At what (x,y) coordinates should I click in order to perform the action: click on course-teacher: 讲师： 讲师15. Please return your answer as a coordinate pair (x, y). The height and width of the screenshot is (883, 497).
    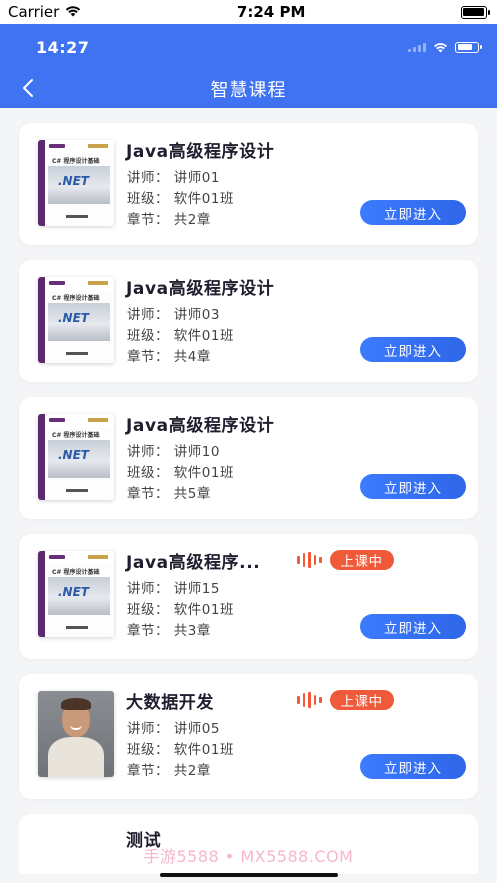
    Looking at the image, I should click on (173, 589).